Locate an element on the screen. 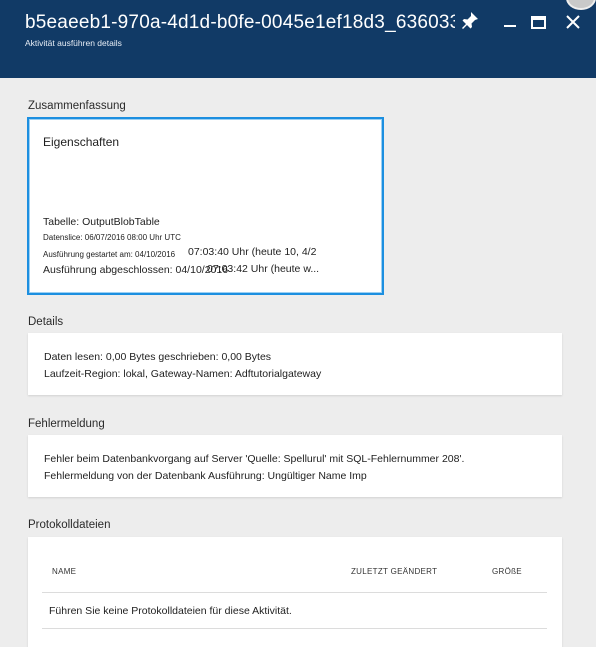 This screenshot has width=596, height=647. minimize-icon is located at coordinates (511, 21).